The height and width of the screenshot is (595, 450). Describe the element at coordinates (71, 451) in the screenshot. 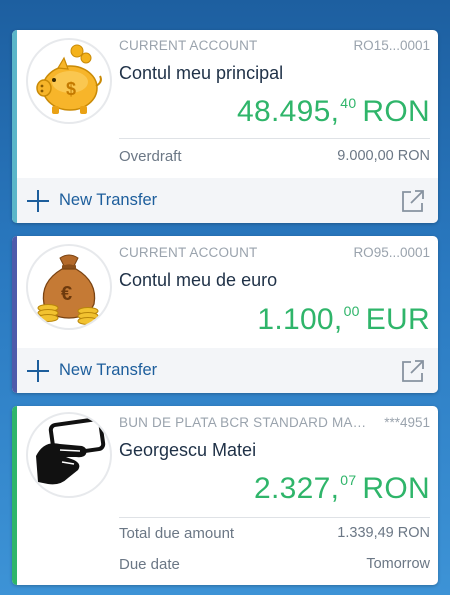

I see `credit-card-hand-icon` at that location.